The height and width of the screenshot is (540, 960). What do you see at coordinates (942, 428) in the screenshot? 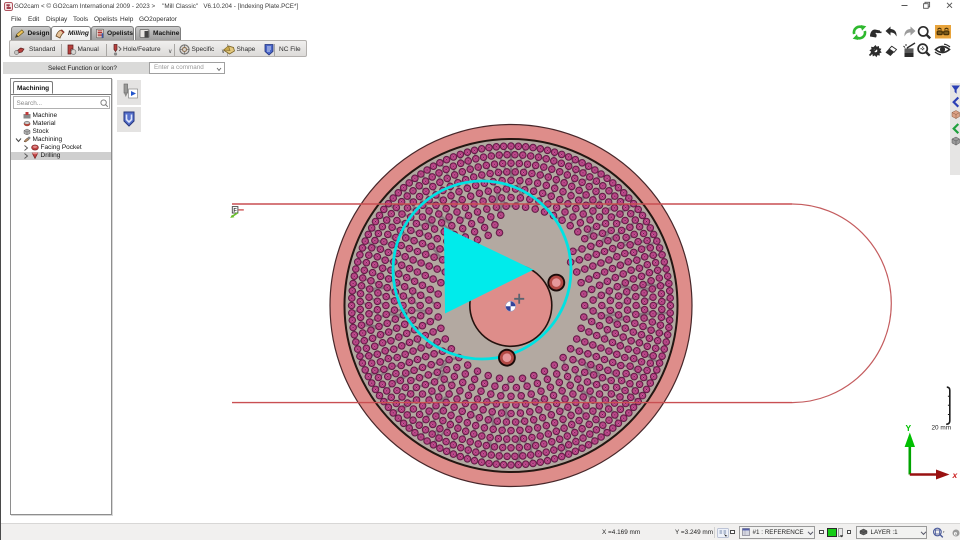
I see `svg-text: 20 mm` at bounding box center [942, 428].